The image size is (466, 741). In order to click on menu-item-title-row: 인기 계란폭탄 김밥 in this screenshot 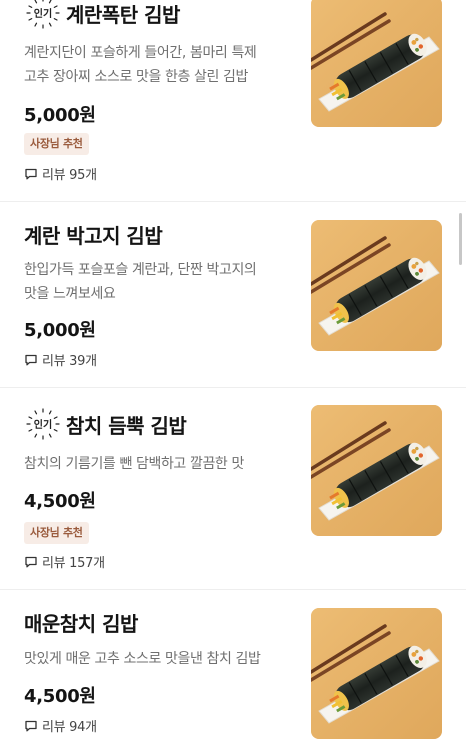, I will do `click(102, 14)`.